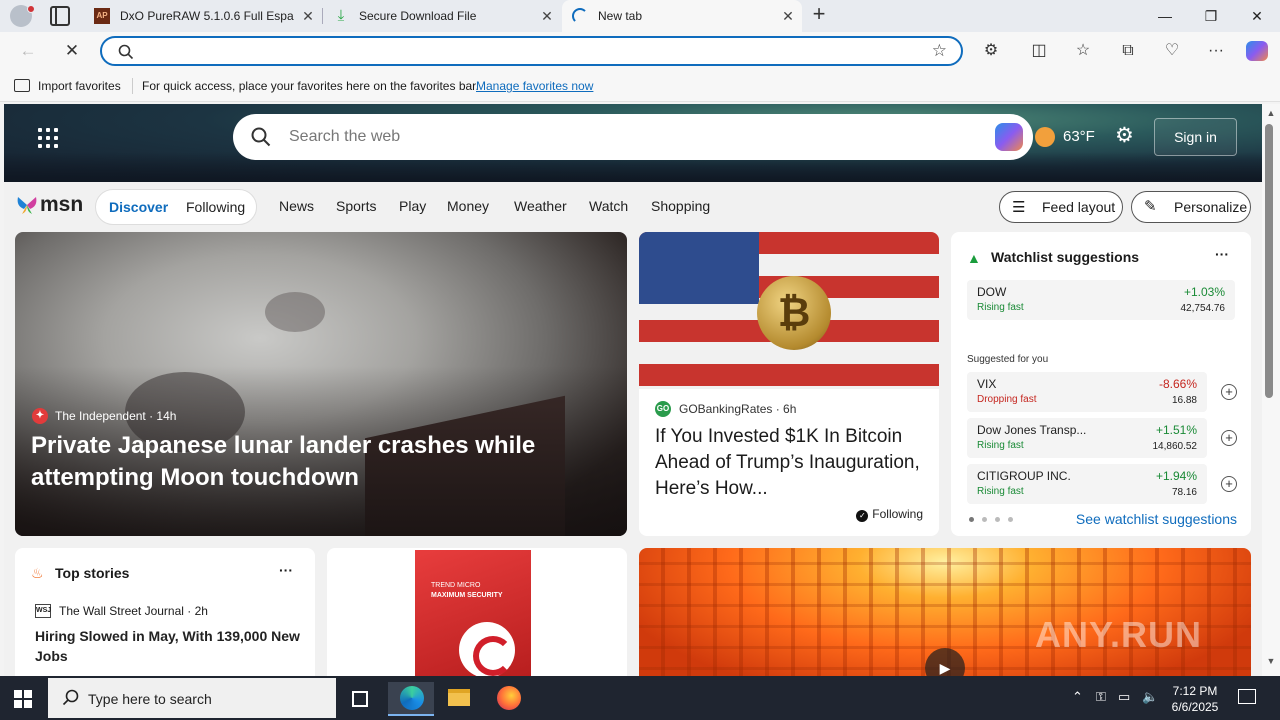  I want to click on tab-new-tab: New tab ✕, so click(682, 16).